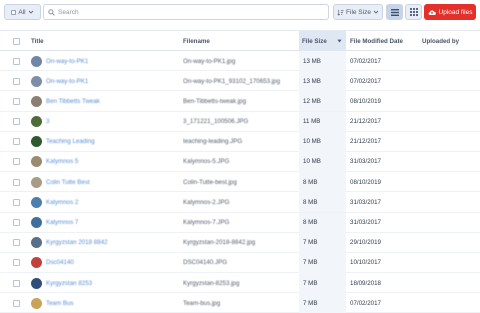 This screenshot has width=480, height=313. I want to click on toolbar: All File Size, so click(240, 13).